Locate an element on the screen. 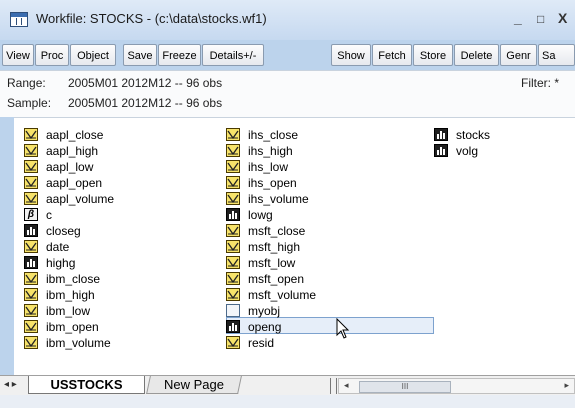 The width and height of the screenshot is (575, 408). maximize-button: □ is located at coordinates (540, 19).